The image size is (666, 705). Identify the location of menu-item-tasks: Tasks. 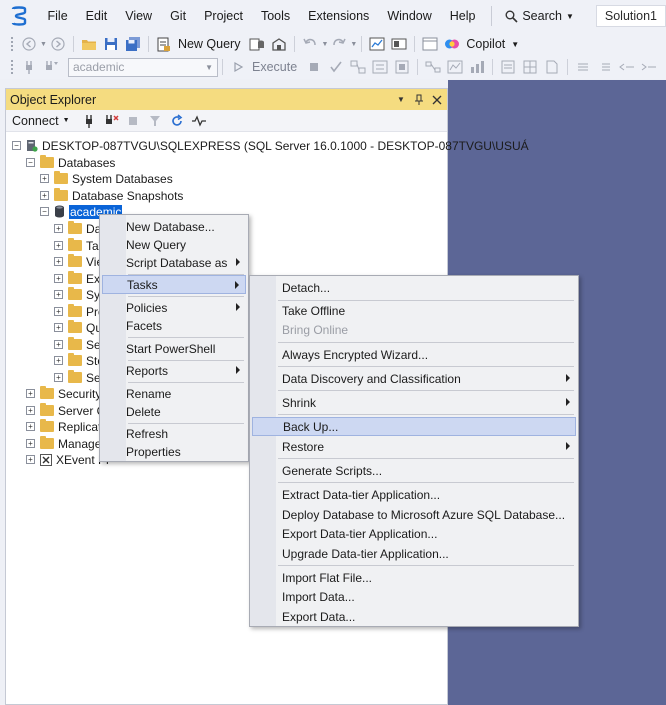
(174, 284).